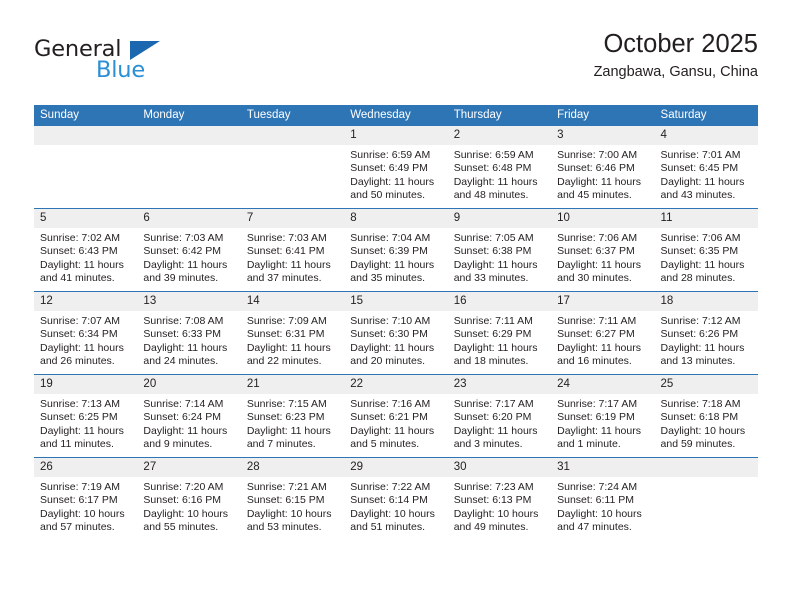 Image resolution: width=792 pixels, height=612 pixels. What do you see at coordinates (491, 194) in the screenshot?
I see `daylight-duration-line2: and 48 minutes.` at bounding box center [491, 194].